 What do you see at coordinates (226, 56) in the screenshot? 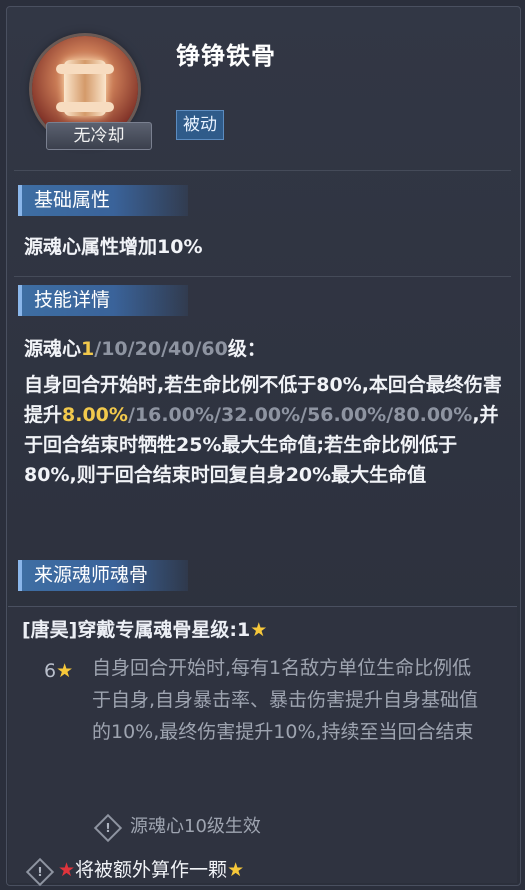
I see `skill-name: 铮铮铁骨` at bounding box center [226, 56].